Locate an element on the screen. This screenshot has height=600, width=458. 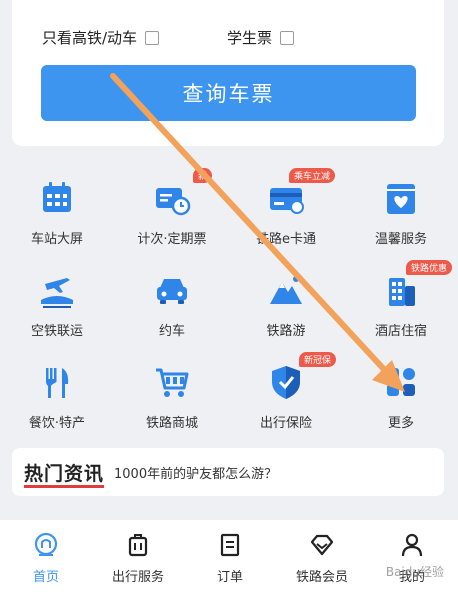
tab-label: 首页 is located at coordinates (45, 577).